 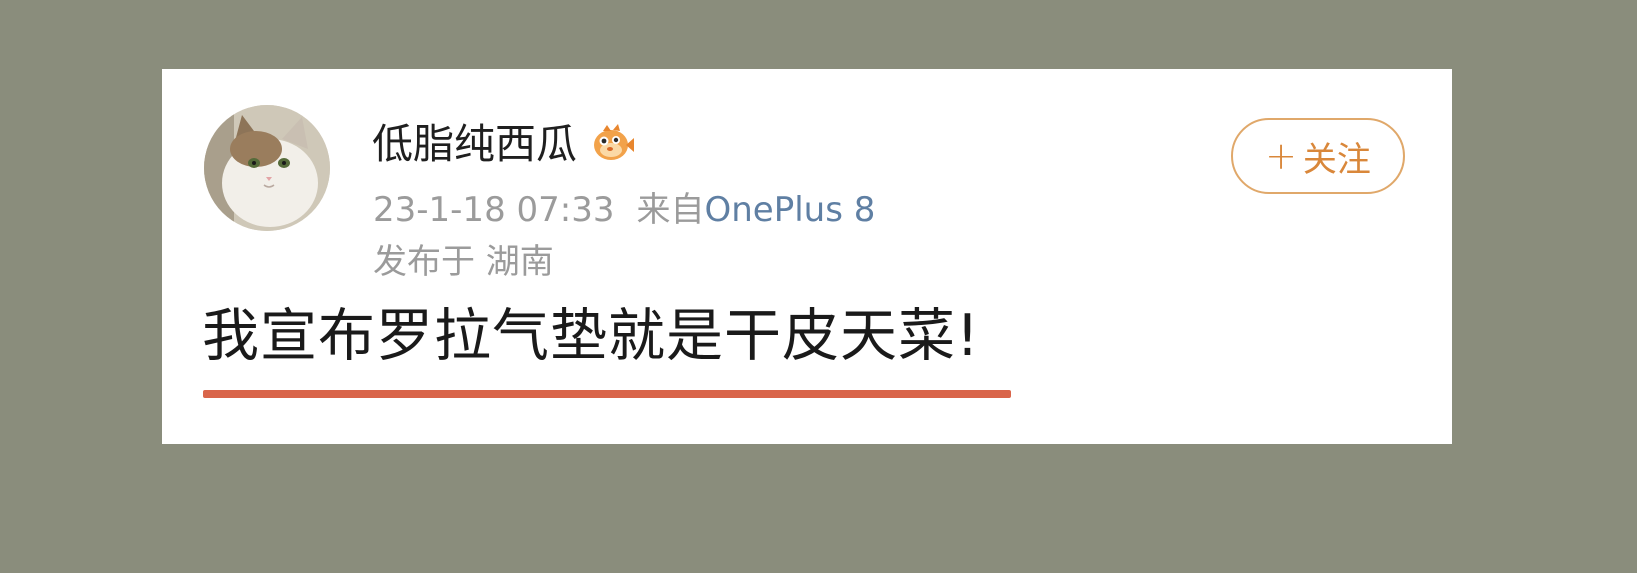 What do you see at coordinates (463, 262) in the screenshot?
I see `post-location: 发布于 湖南` at bounding box center [463, 262].